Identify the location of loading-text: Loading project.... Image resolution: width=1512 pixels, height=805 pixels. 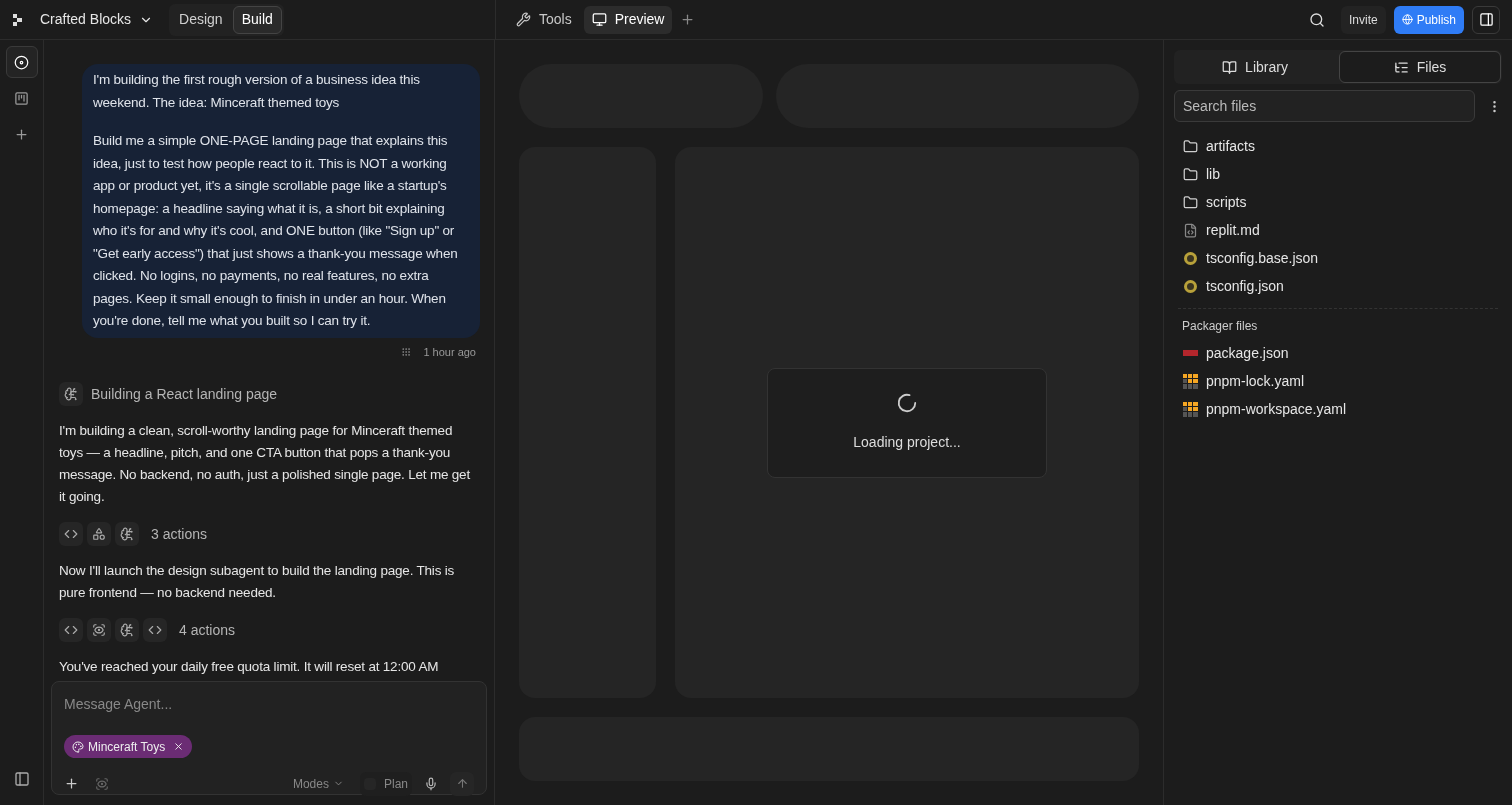
(907, 442).